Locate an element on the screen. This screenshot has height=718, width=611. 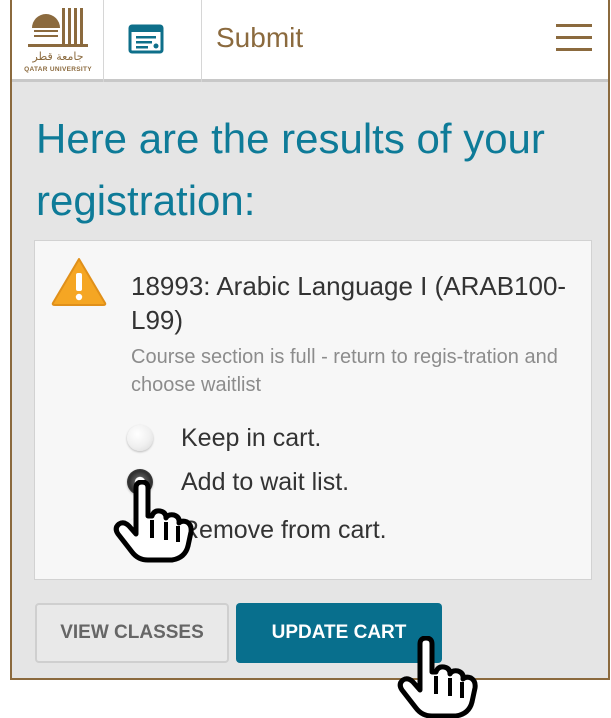
option-label: Keep in cart. is located at coordinates (251, 438).